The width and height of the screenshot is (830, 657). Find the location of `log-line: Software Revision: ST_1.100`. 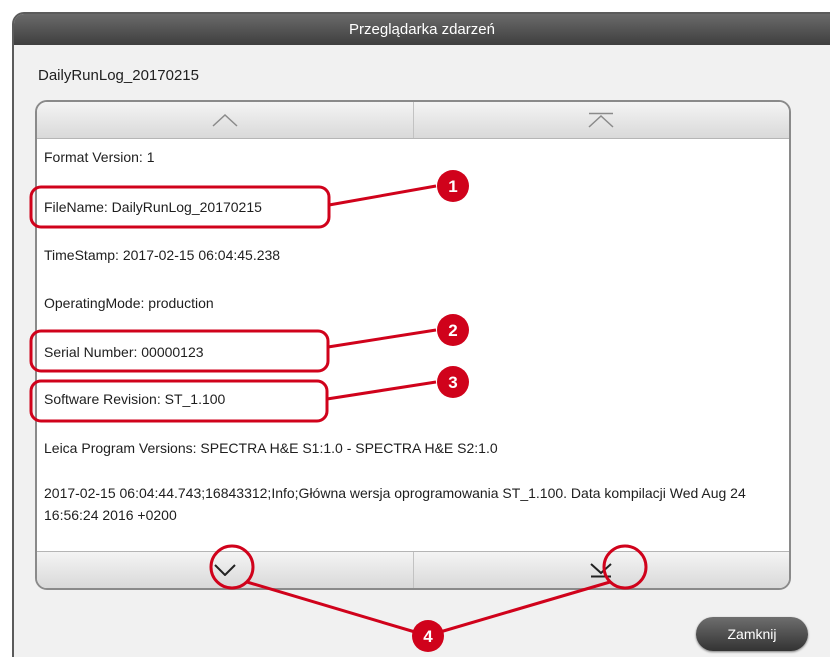

log-line: Software Revision: ST_1.100 is located at coordinates (135, 399).